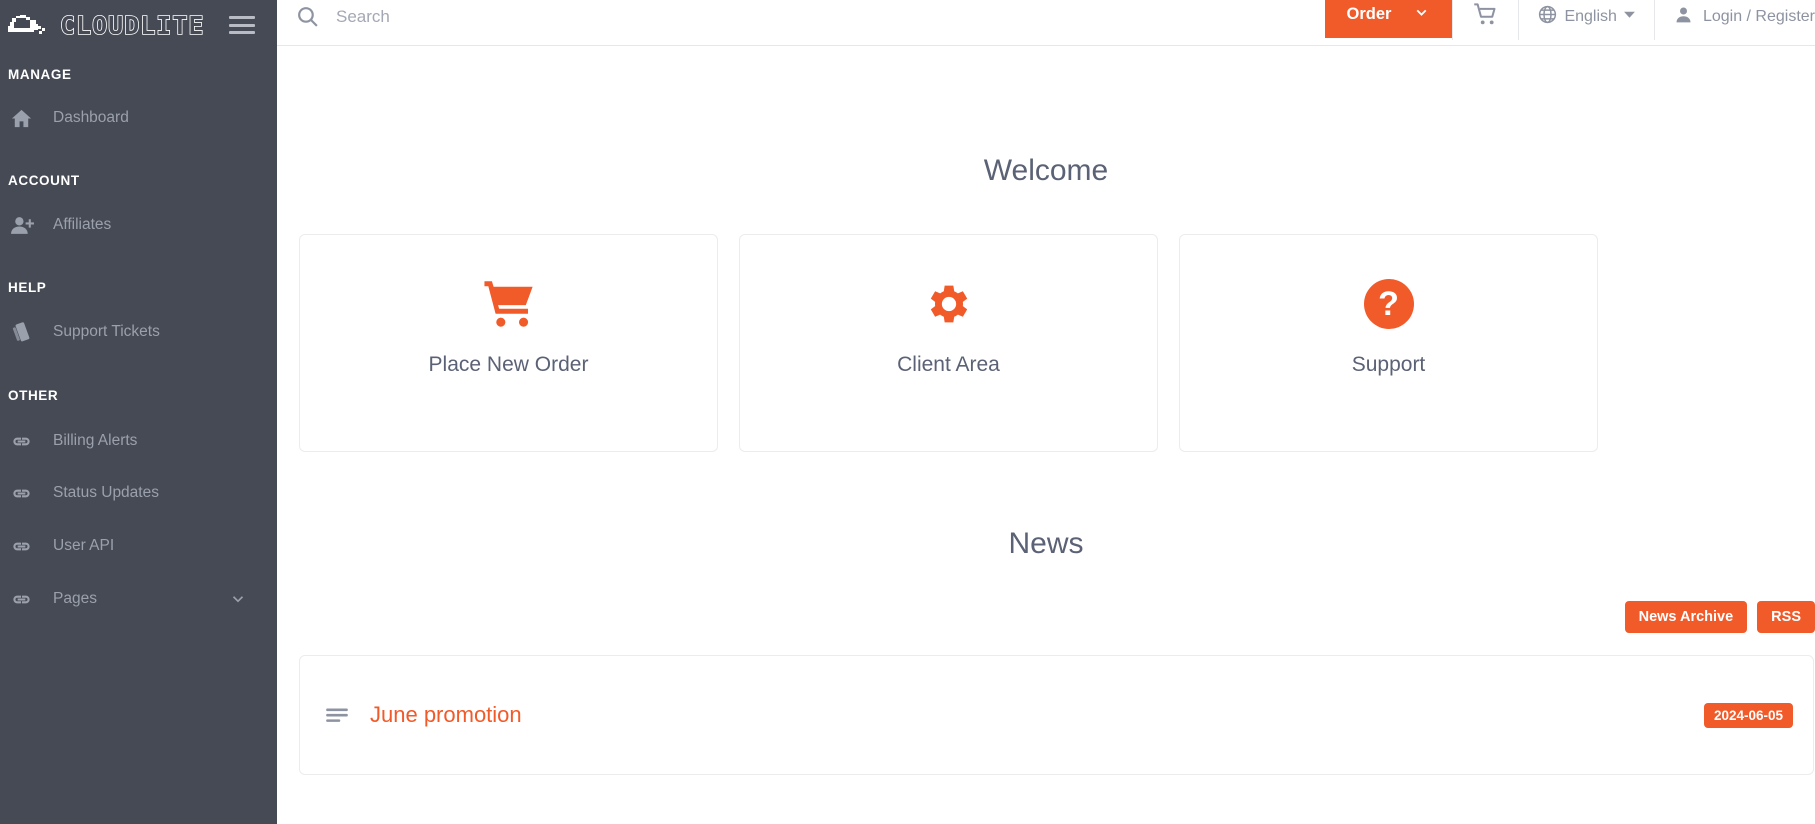  I want to click on card-label: Place New Order, so click(508, 364).